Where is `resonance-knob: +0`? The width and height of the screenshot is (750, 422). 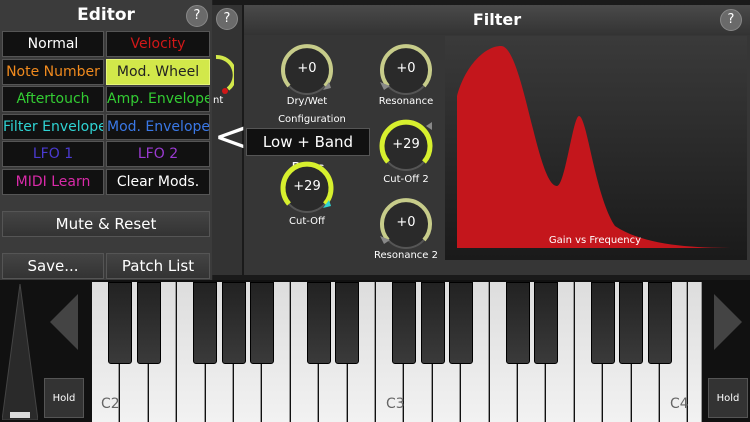 resonance-knob: +0 is located at coordinates (406, 70).